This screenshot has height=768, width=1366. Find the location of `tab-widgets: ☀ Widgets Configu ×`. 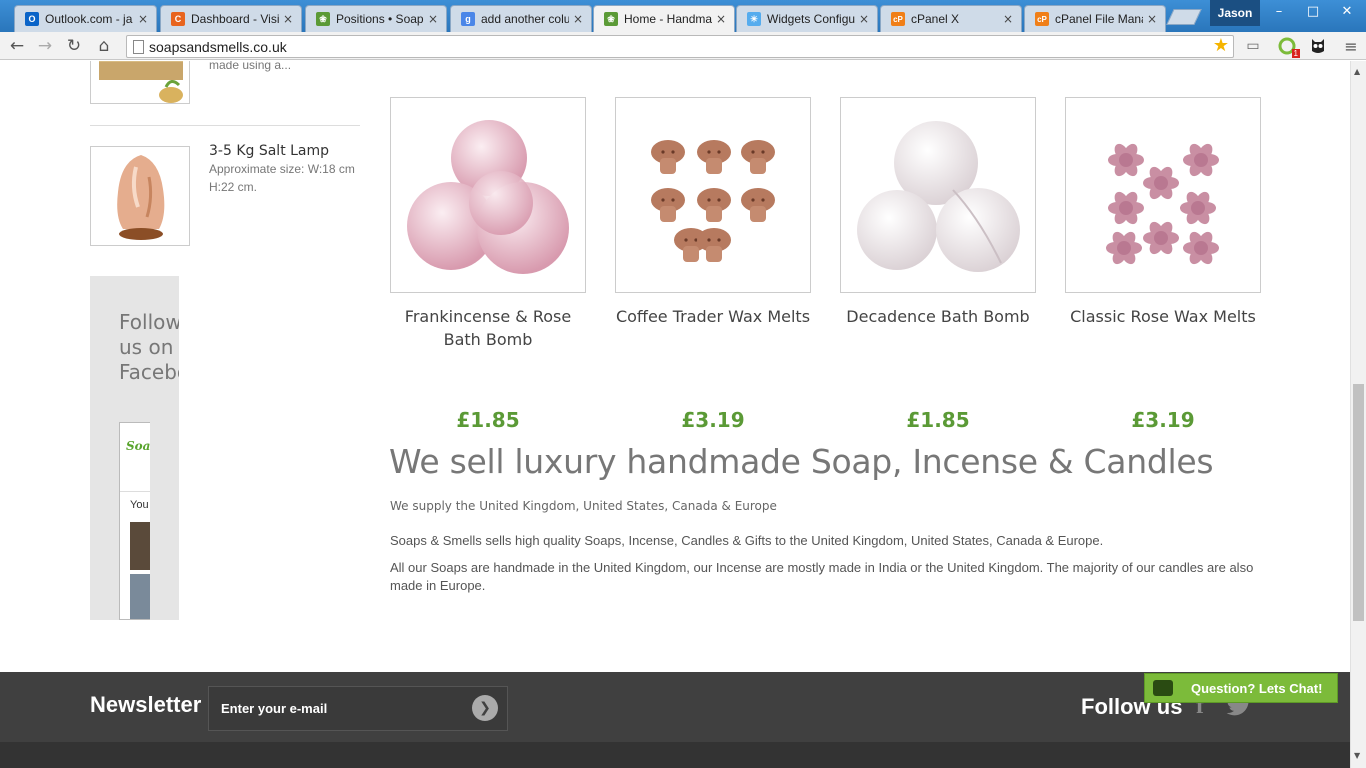

tab-widgets: ☀ Widgets Configu × is located at coordinates (807, 18).